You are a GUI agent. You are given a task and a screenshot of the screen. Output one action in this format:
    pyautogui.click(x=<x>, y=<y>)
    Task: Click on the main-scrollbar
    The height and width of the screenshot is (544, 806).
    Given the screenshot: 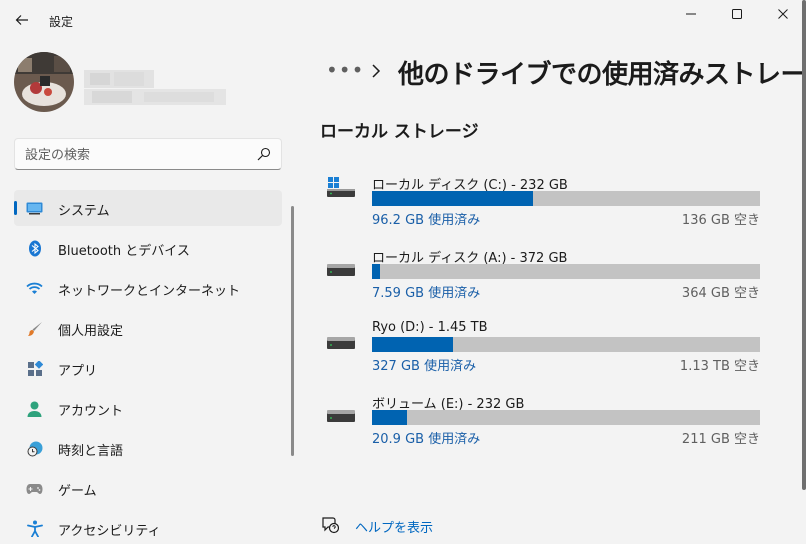 What is the action you would take?
    pyautogui.click(x=804, y=245)
    